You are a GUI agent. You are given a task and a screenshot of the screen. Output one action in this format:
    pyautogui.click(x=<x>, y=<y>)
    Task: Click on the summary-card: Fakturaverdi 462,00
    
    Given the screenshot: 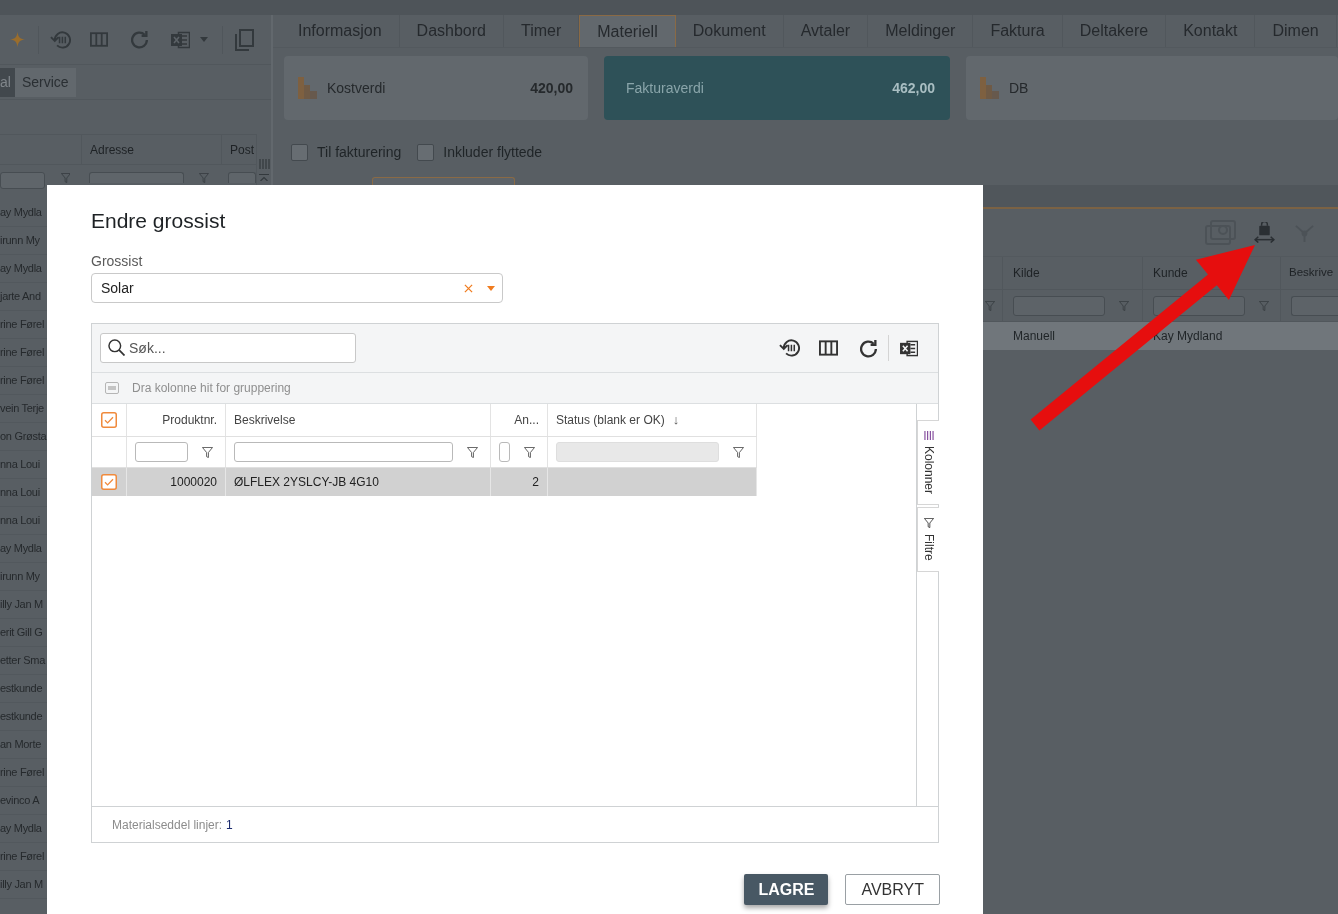 What is the action you would take?
    pyautogui.click(x=777, y=88)
    